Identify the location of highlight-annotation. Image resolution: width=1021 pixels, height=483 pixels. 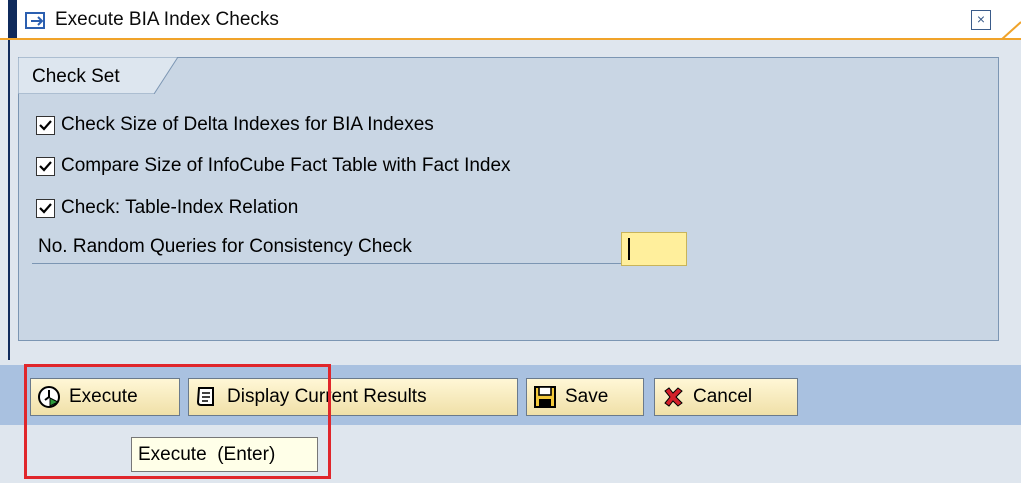
(177, 421).